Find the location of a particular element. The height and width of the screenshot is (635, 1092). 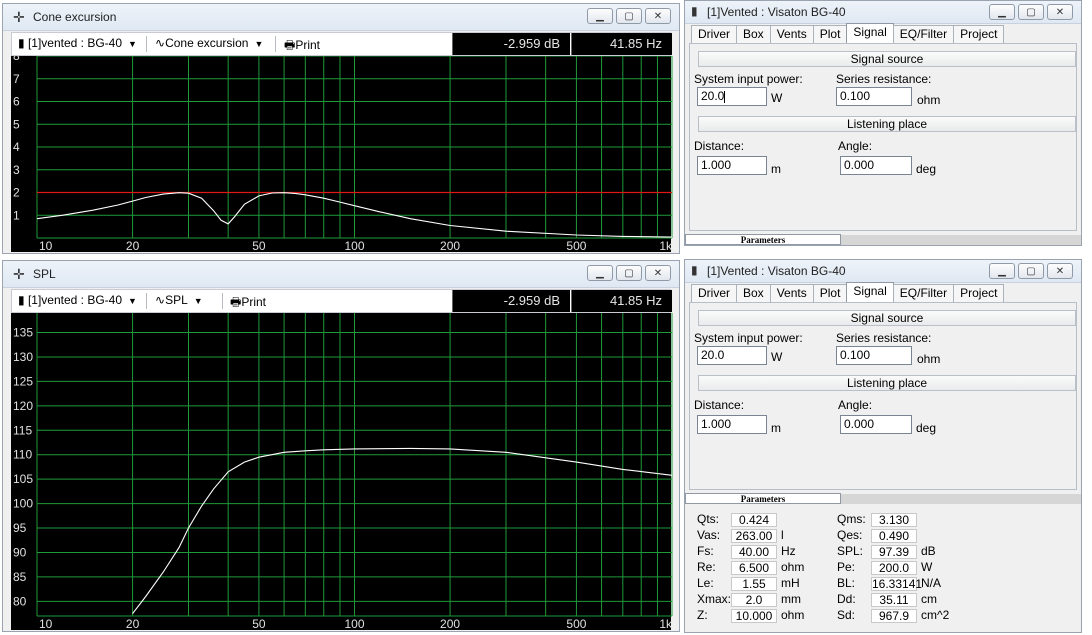

y-tick-label: 100 is located at coordinates (23, 504).